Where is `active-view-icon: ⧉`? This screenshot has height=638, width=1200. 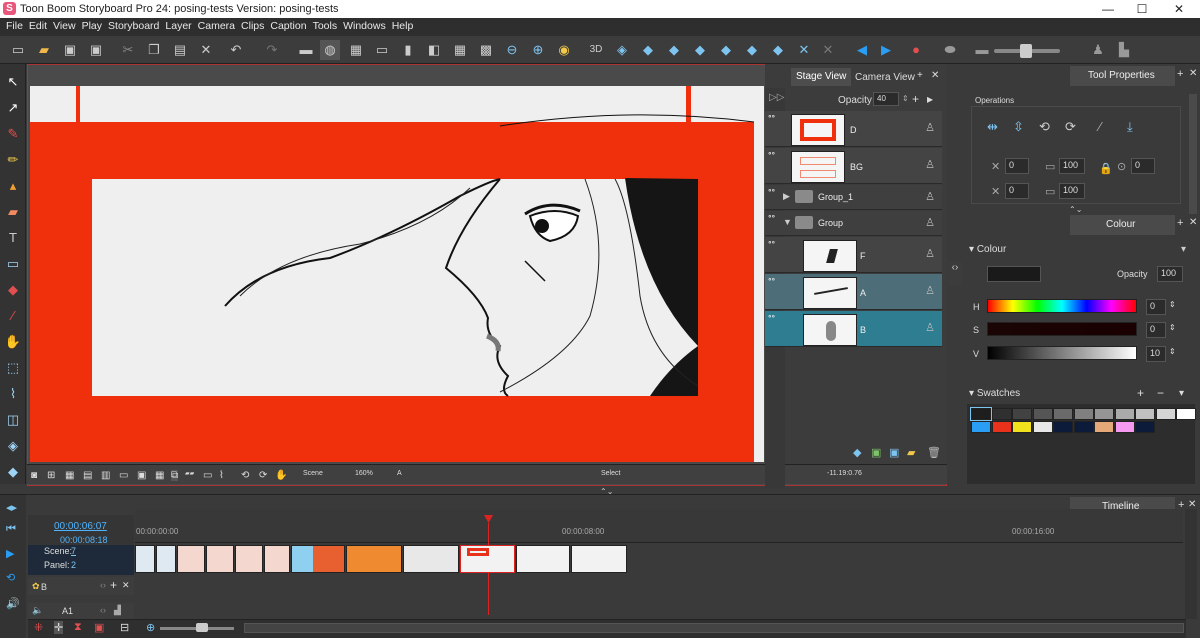
active-view-icon: ⧉ is located at coordinates (175, 475).